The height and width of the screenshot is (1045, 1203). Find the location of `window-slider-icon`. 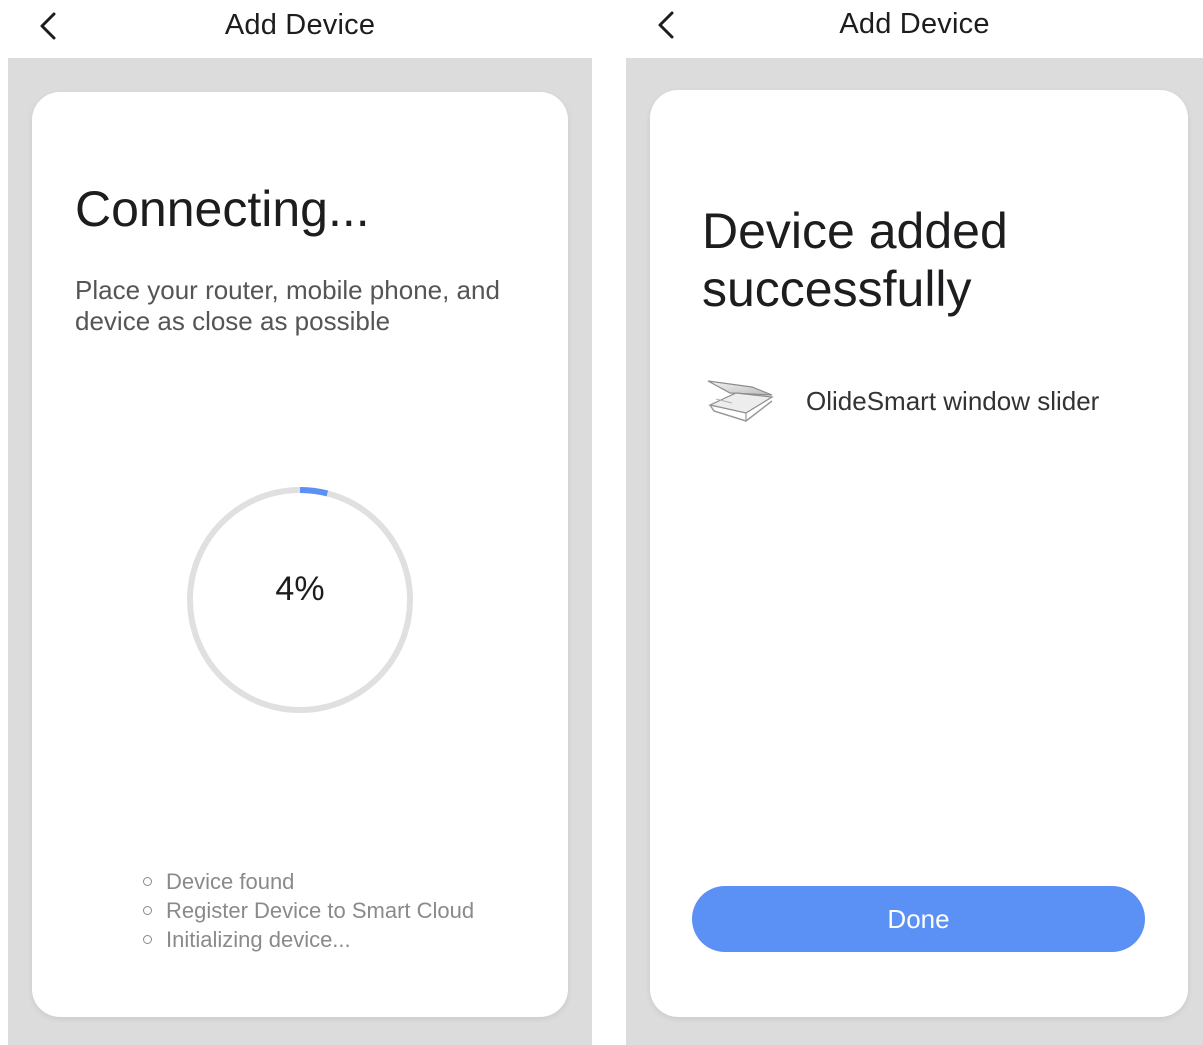

window-slider-icon is located at coordinates (740, 401).